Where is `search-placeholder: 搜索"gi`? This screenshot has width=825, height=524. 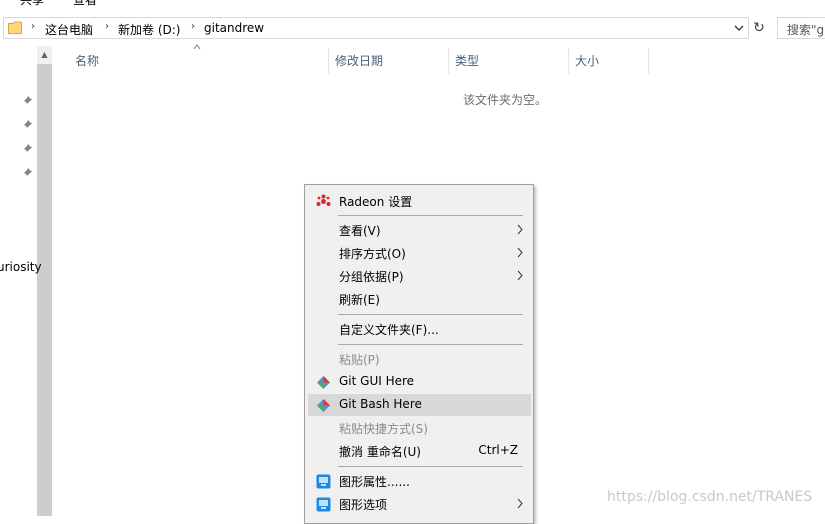
search-placeholder: 搜索"gi is located at coordinates (806, 30).